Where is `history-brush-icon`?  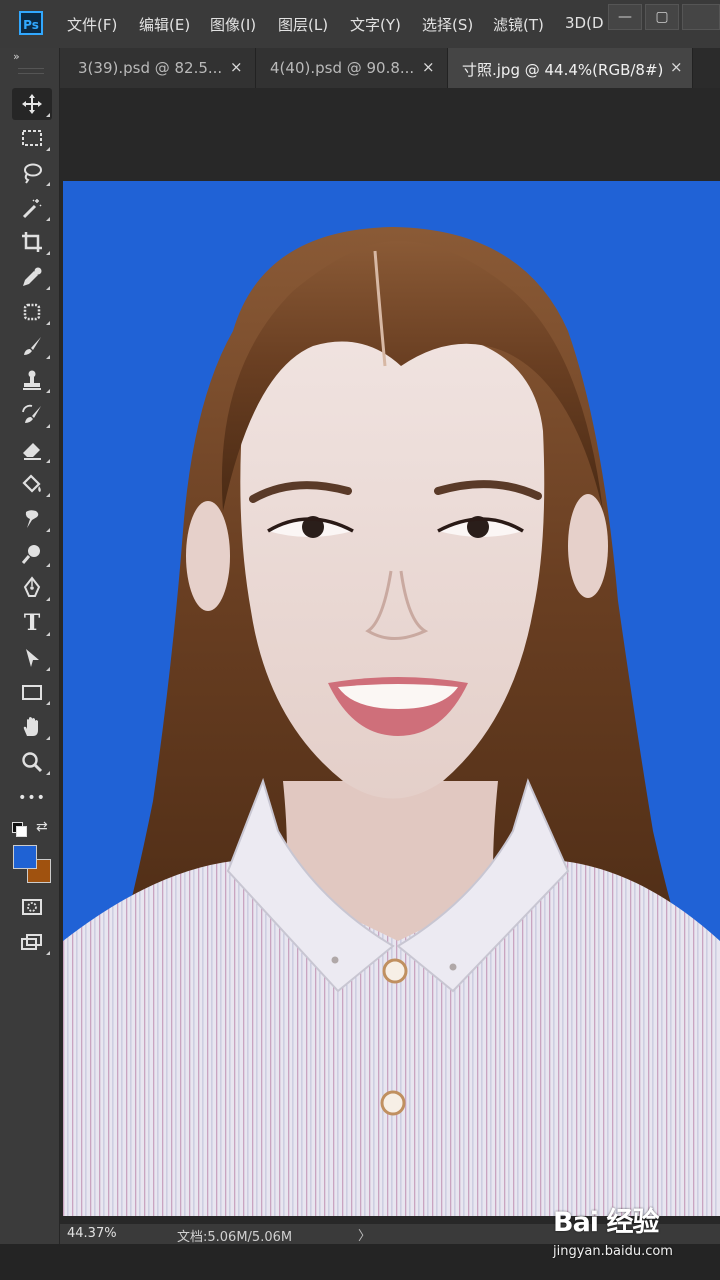 history-brush-icon is located at coordinates (31, 413).